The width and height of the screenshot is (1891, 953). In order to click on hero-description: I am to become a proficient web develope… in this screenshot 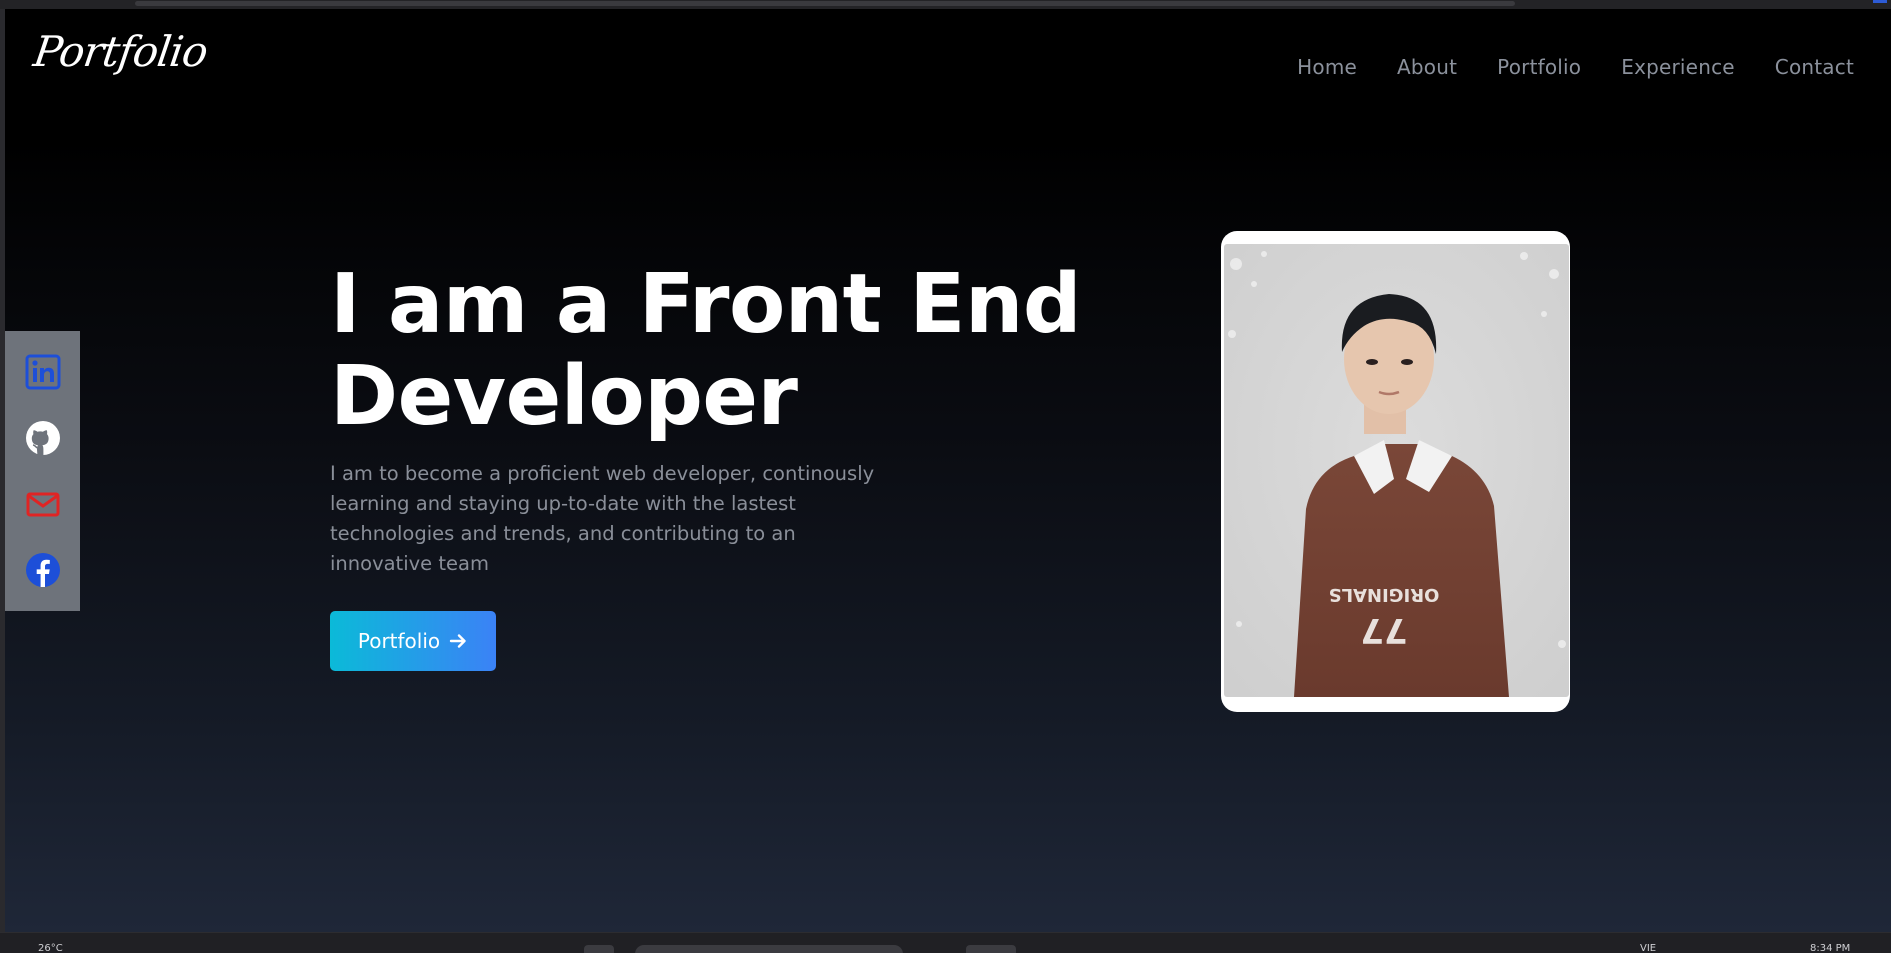, I will do `click(602, 518)`.